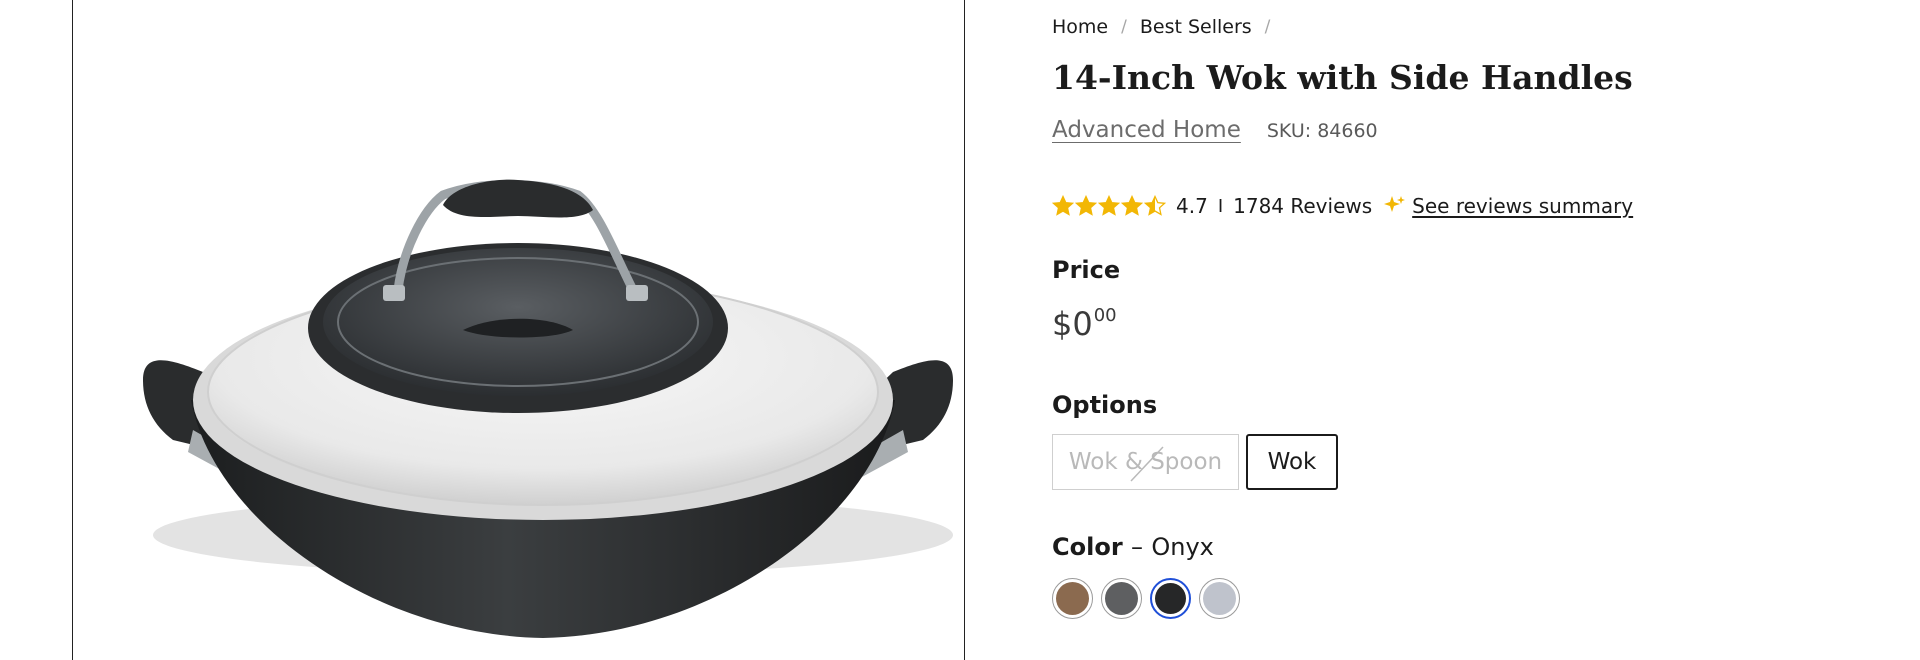 The width and height of the screenshot is (1920, 660). What do you see at coordinates (1395, 206) in the screenshot?
I see `sparkle-icon` at bounding box center [1395, 206].